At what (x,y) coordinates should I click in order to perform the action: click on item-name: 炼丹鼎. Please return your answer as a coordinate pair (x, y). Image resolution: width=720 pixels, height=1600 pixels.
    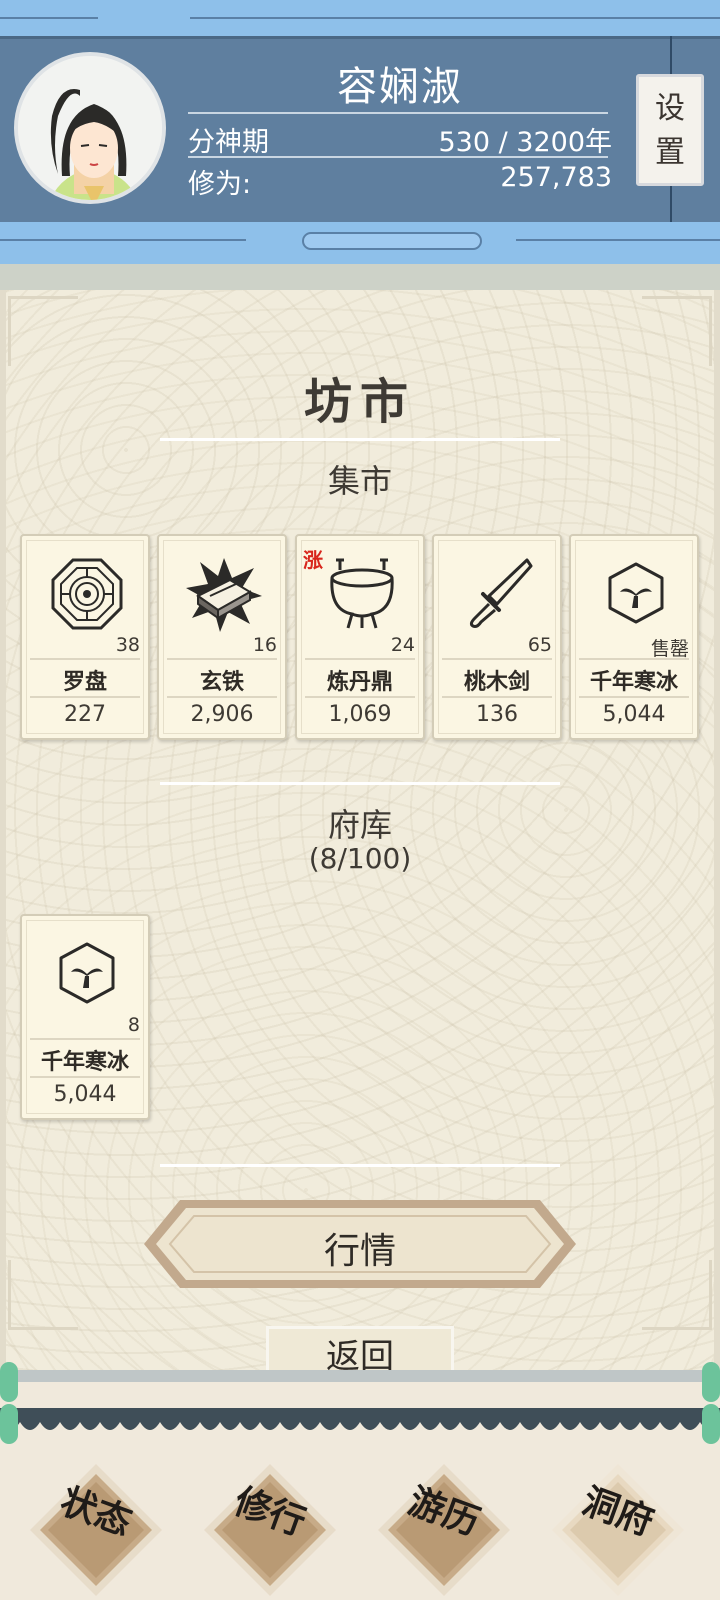
    Looking at the image, I should click on (359, 682).